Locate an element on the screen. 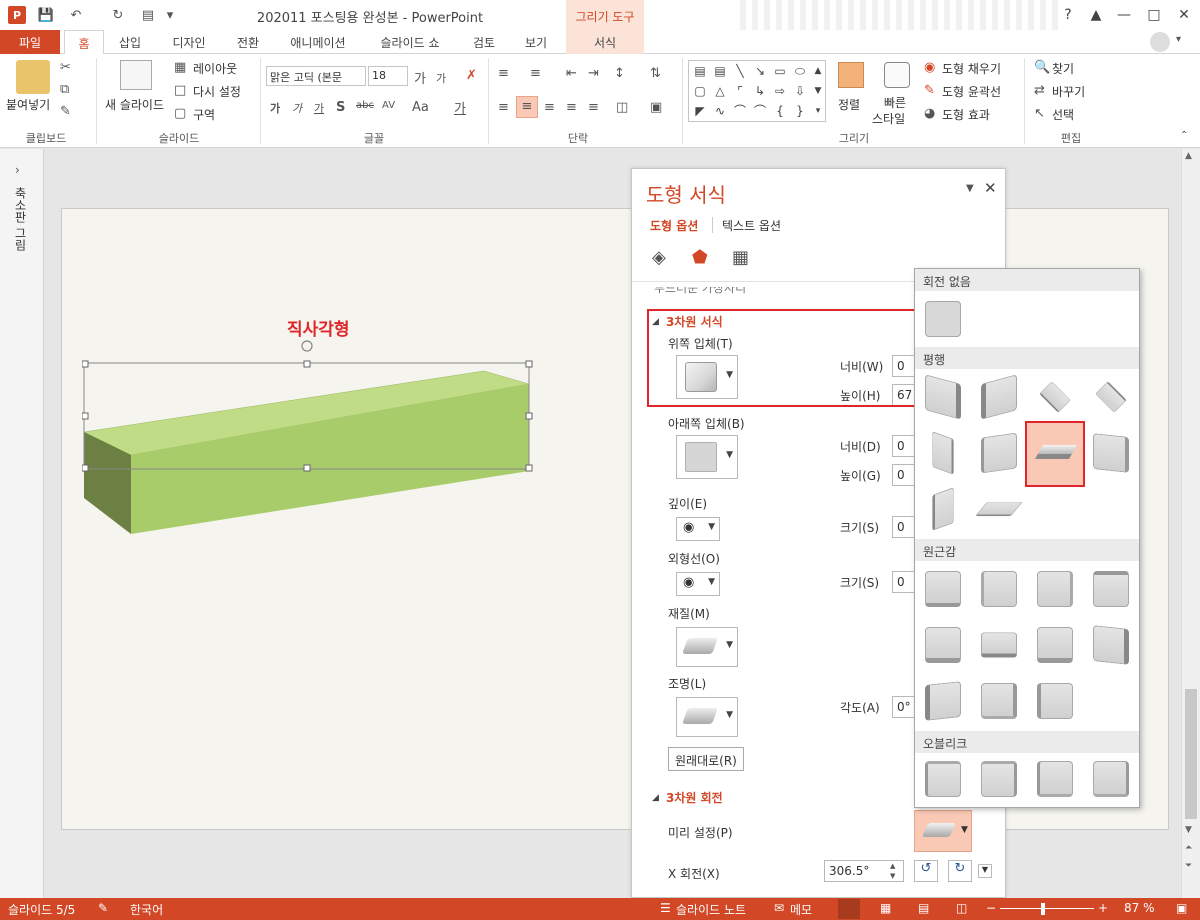 The image size is (1200, 920). quick-styles-icon is located at coordinates (897, 75).